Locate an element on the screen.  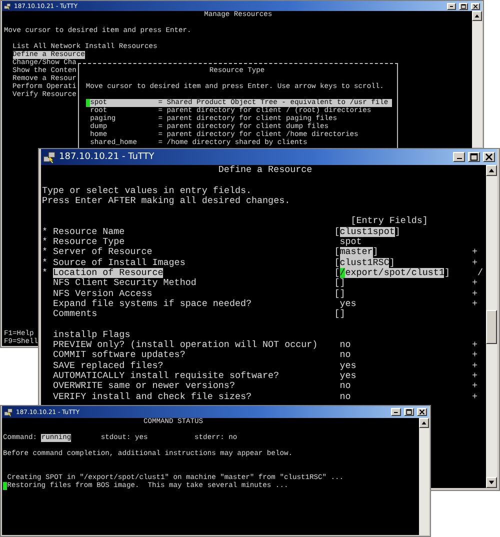
field-label: OVERWRITE same or newer versions? is located at coordinates (144, 386).